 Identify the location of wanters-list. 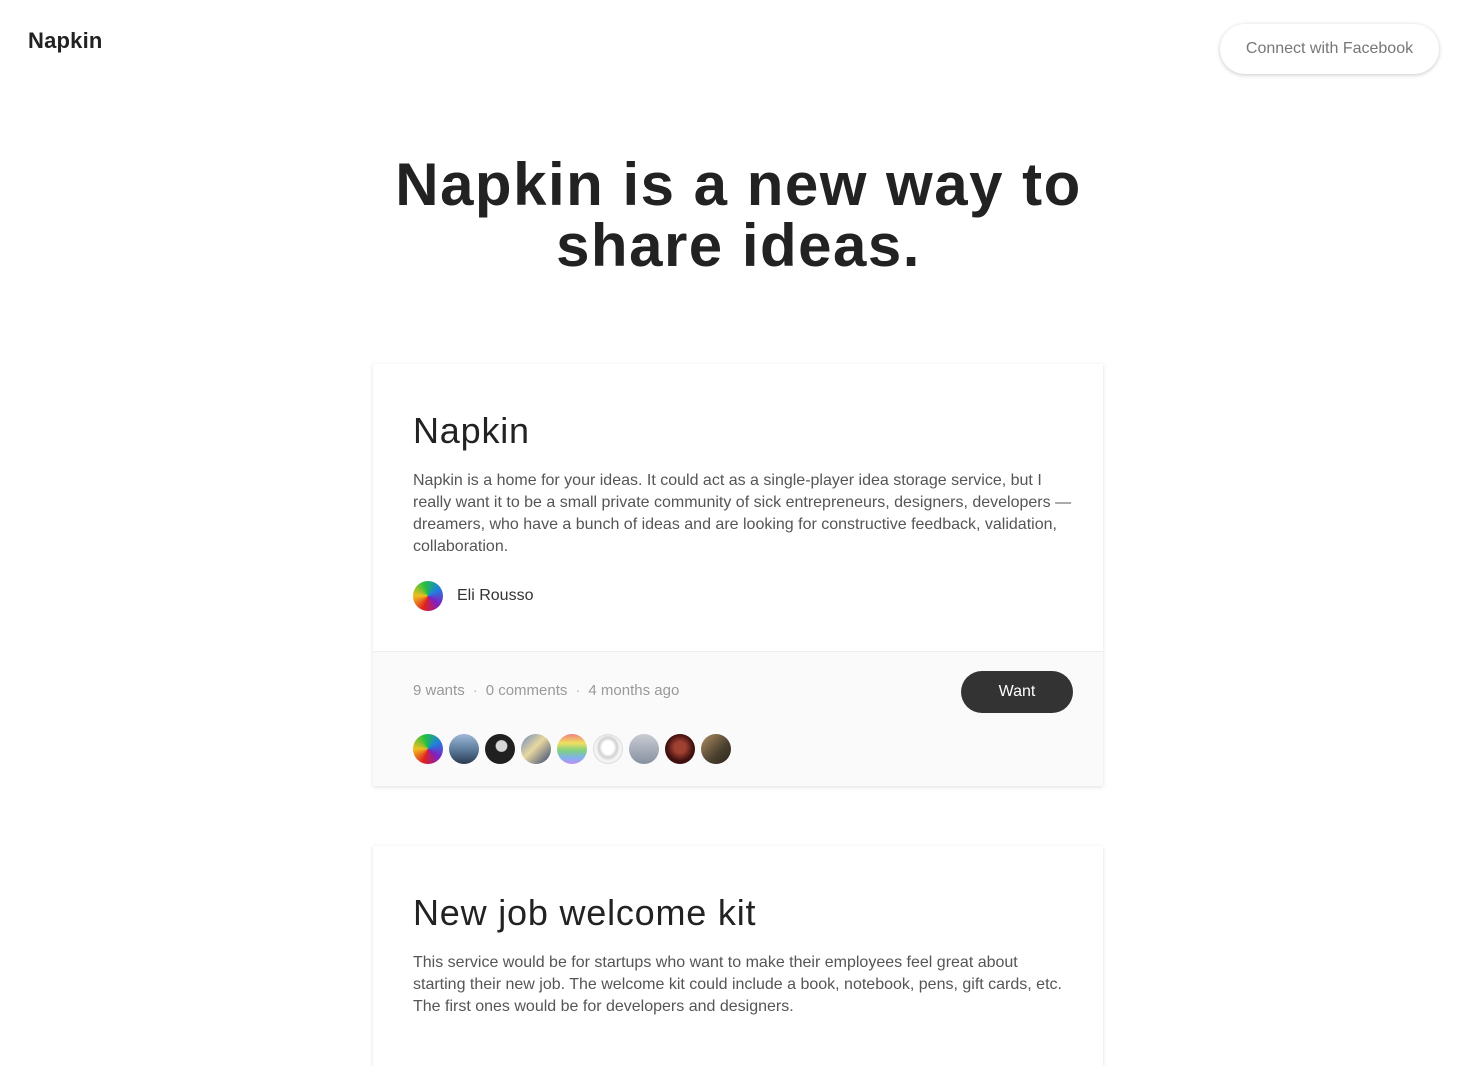
(572, 749).